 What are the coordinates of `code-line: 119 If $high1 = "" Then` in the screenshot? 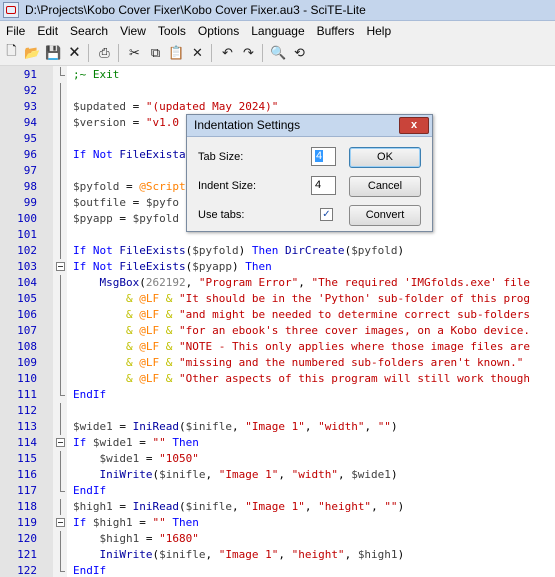 It's located at (277, 523).